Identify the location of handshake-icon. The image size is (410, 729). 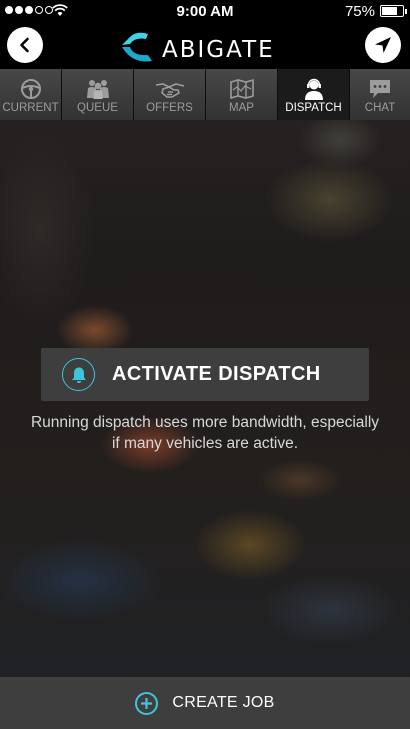
(169, 90).